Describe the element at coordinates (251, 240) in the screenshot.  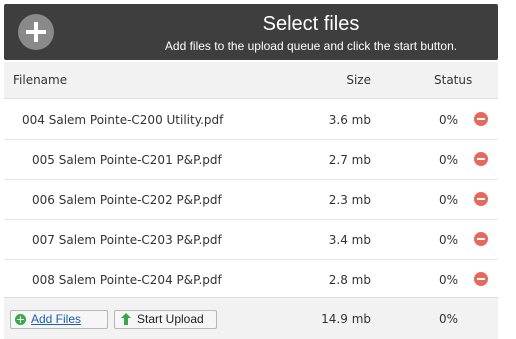
I see `file-row: 007 Salem Pointe-C203 P&P.pdf 3.4 mb 0%` at that location.